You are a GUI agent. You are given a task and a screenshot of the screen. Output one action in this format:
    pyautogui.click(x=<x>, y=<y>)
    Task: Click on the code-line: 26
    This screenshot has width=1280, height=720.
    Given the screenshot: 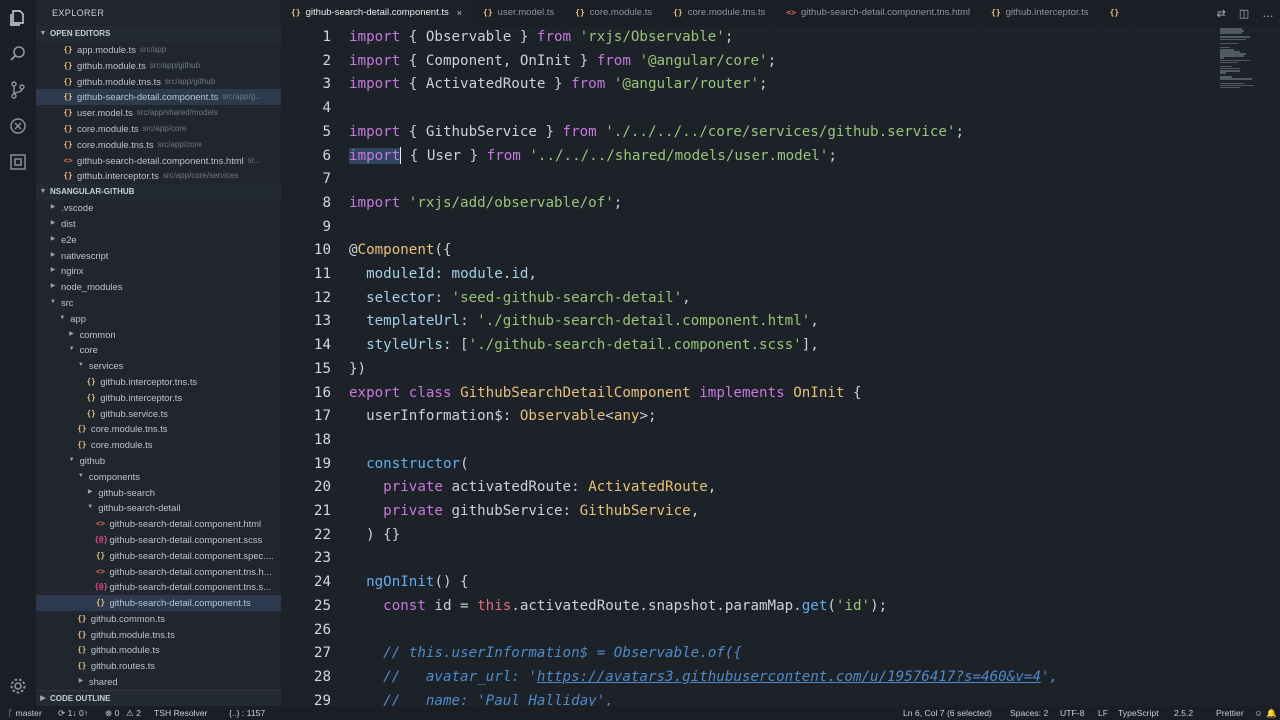 What is the action you would take?
    pyautogui.click(x=751, y=631)
    